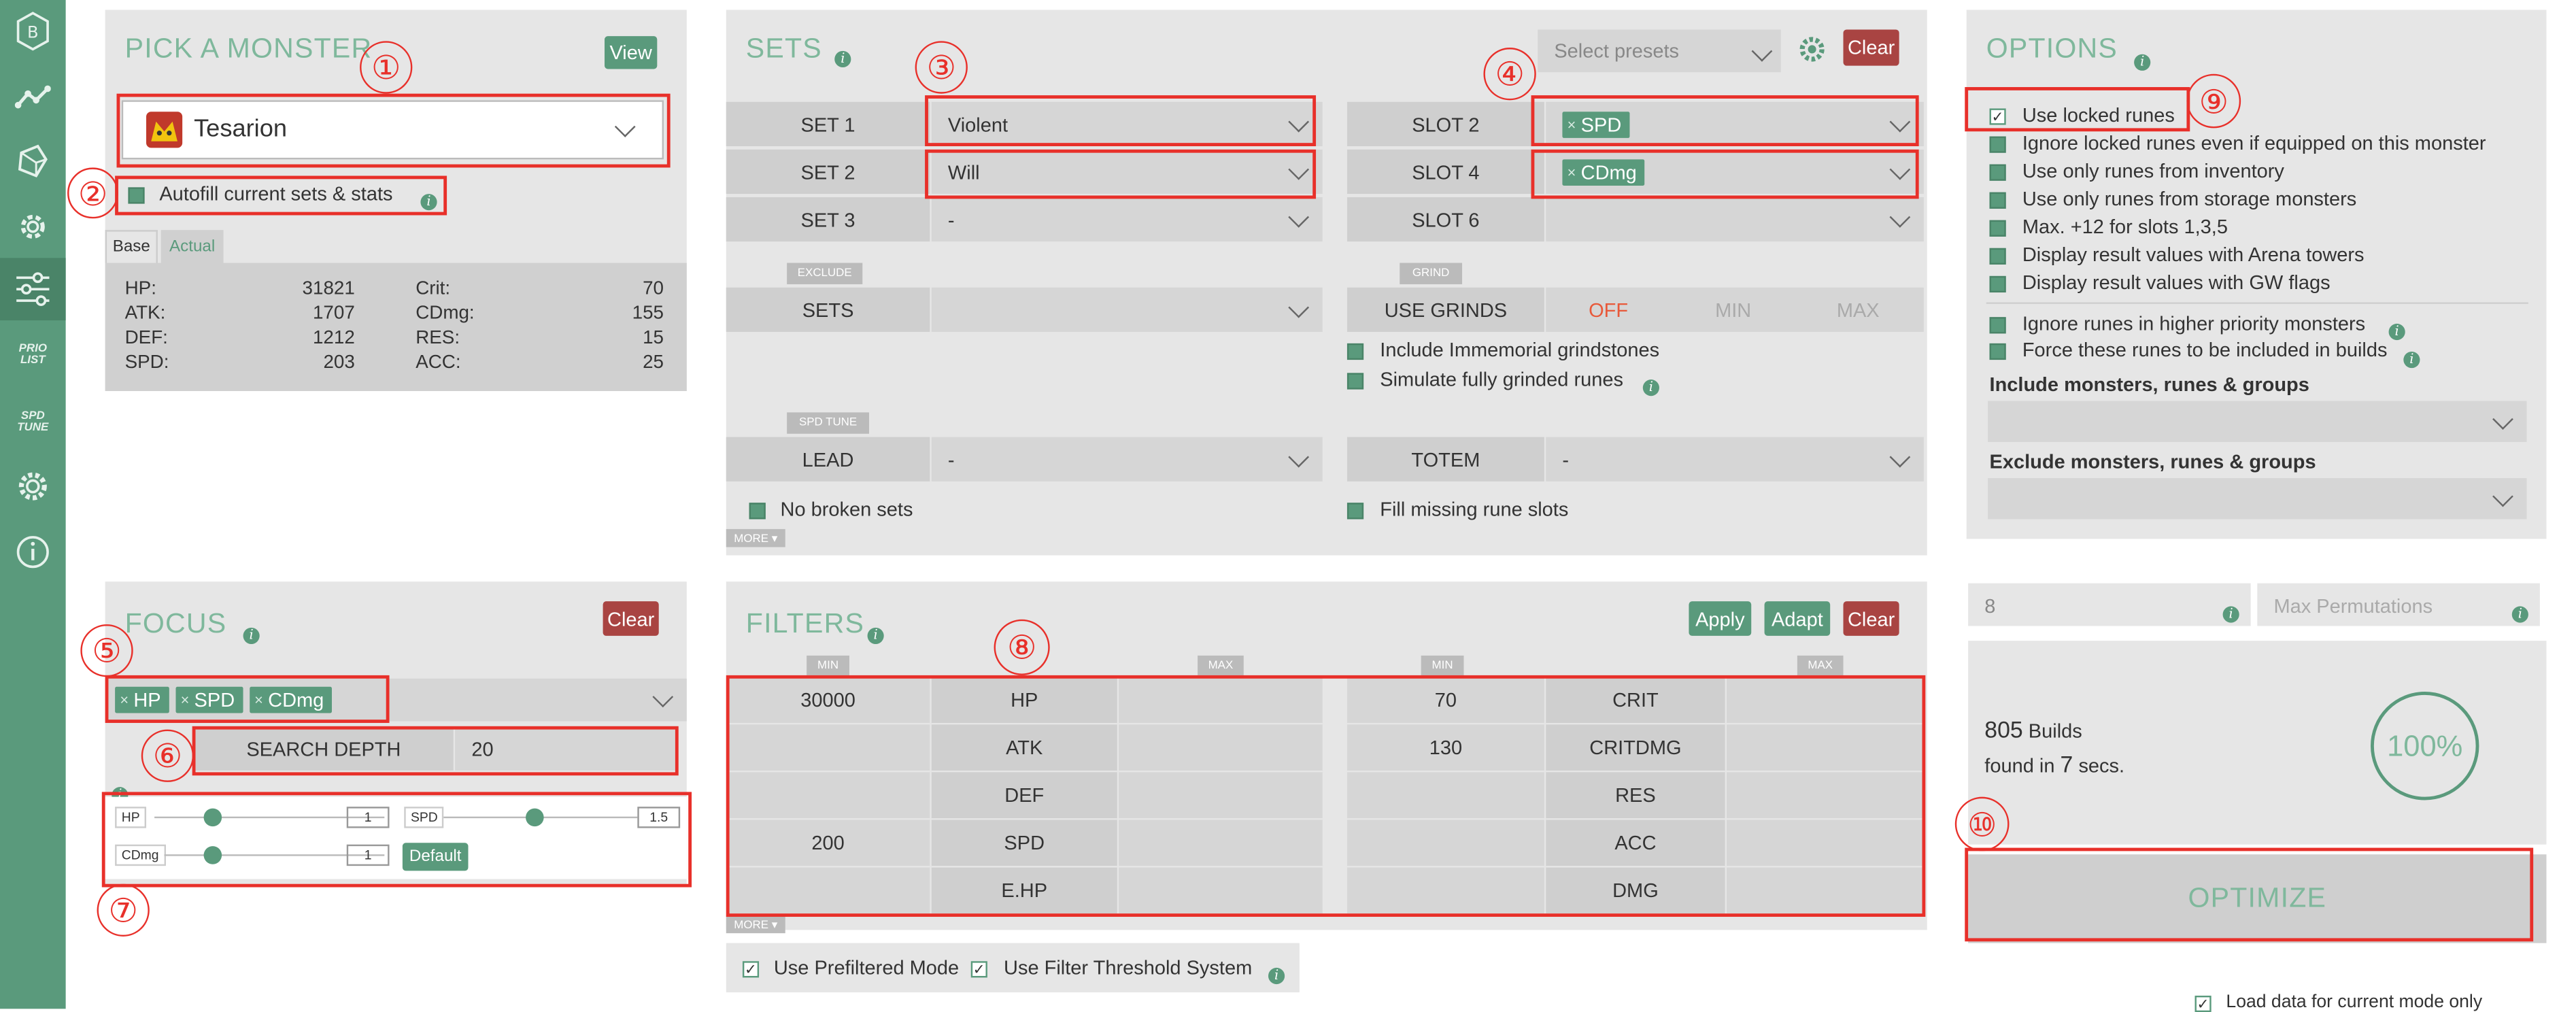 The width and height of the screenshot is (2576, 1012). Describe the element at coordinates (386, 67) in the screenshot. I see `annotation-marker-1: ①` at that location.